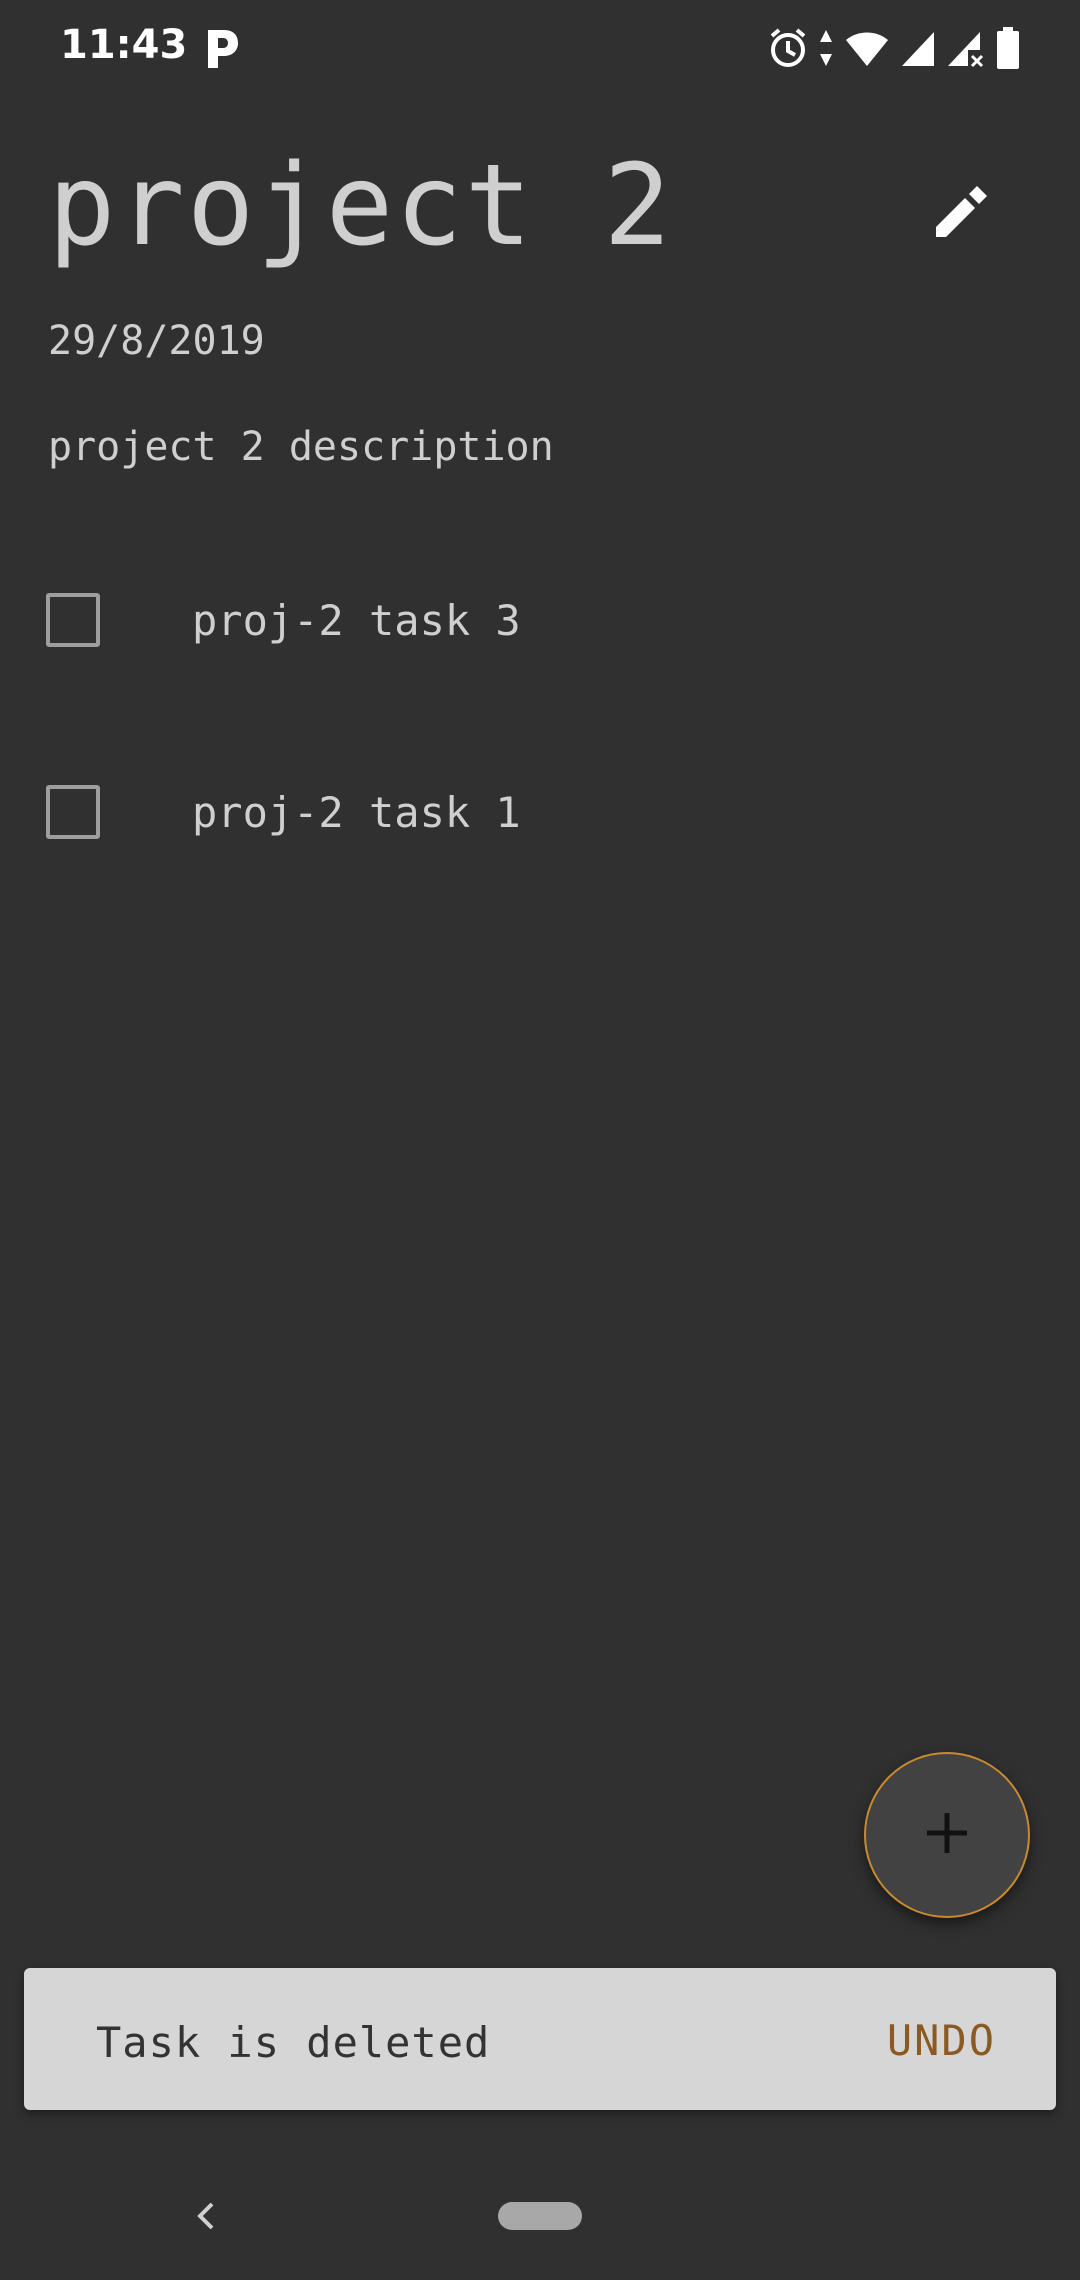  Describe the element at coordinates (788, 48) in the screenshot. I see `alarm-icon` at that location.